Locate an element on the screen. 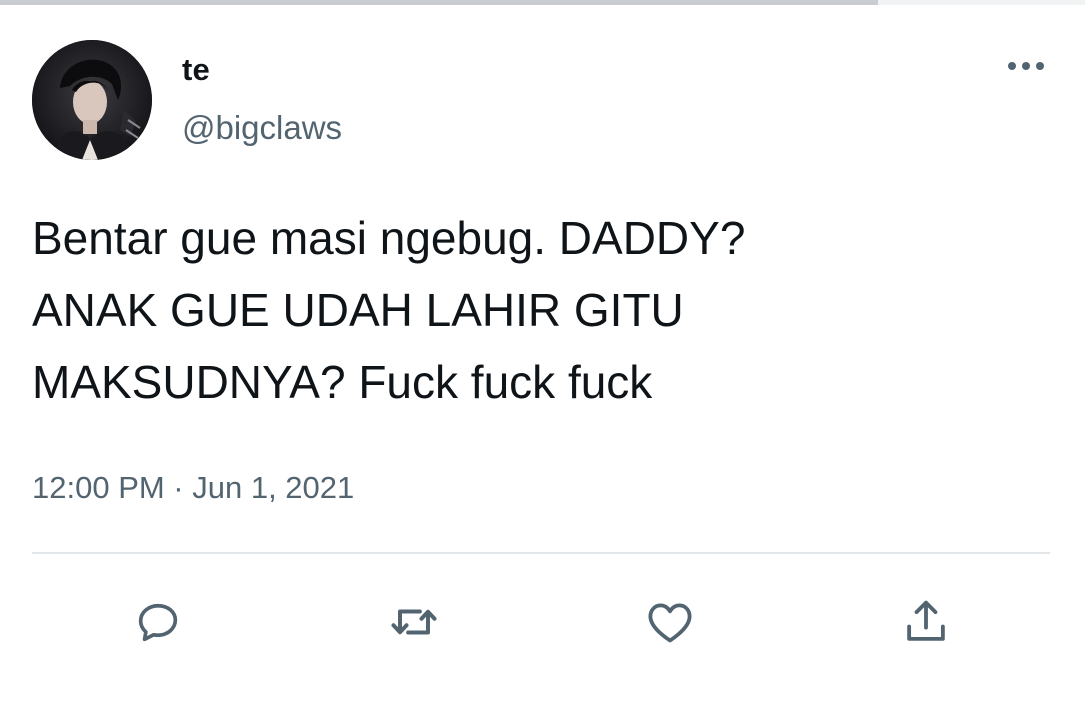 Image resolution: width=1085 pixels, height=704 pixels. share-icon is located at coordinates (926, 620).